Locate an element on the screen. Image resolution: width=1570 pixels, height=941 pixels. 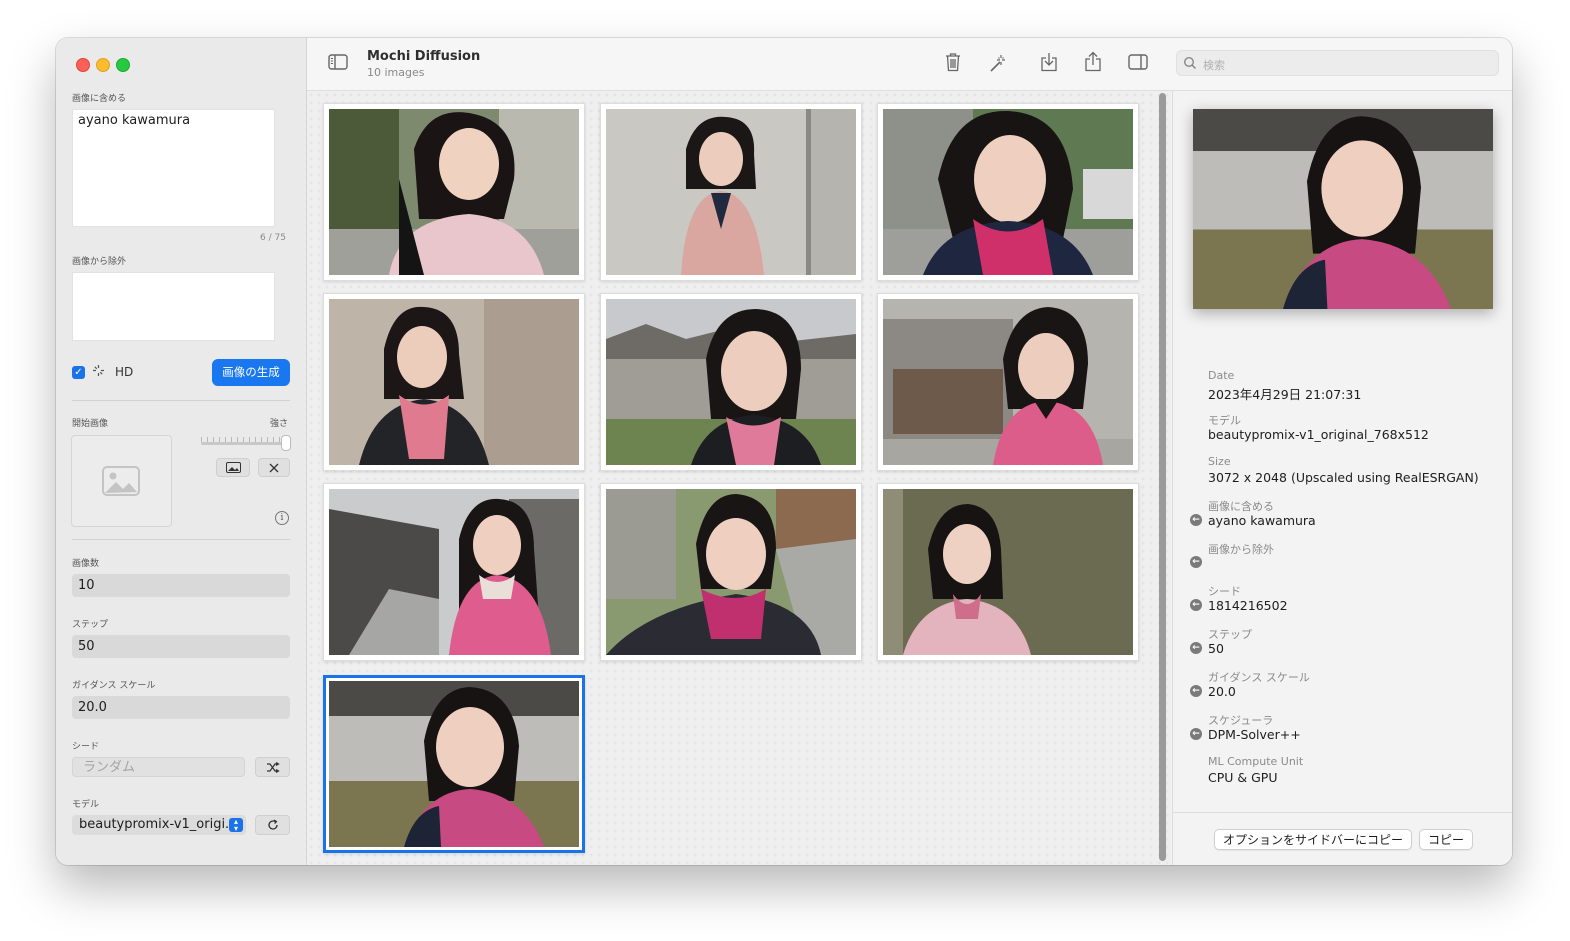
clear-start-image-button is located at coordinates (274, 467).